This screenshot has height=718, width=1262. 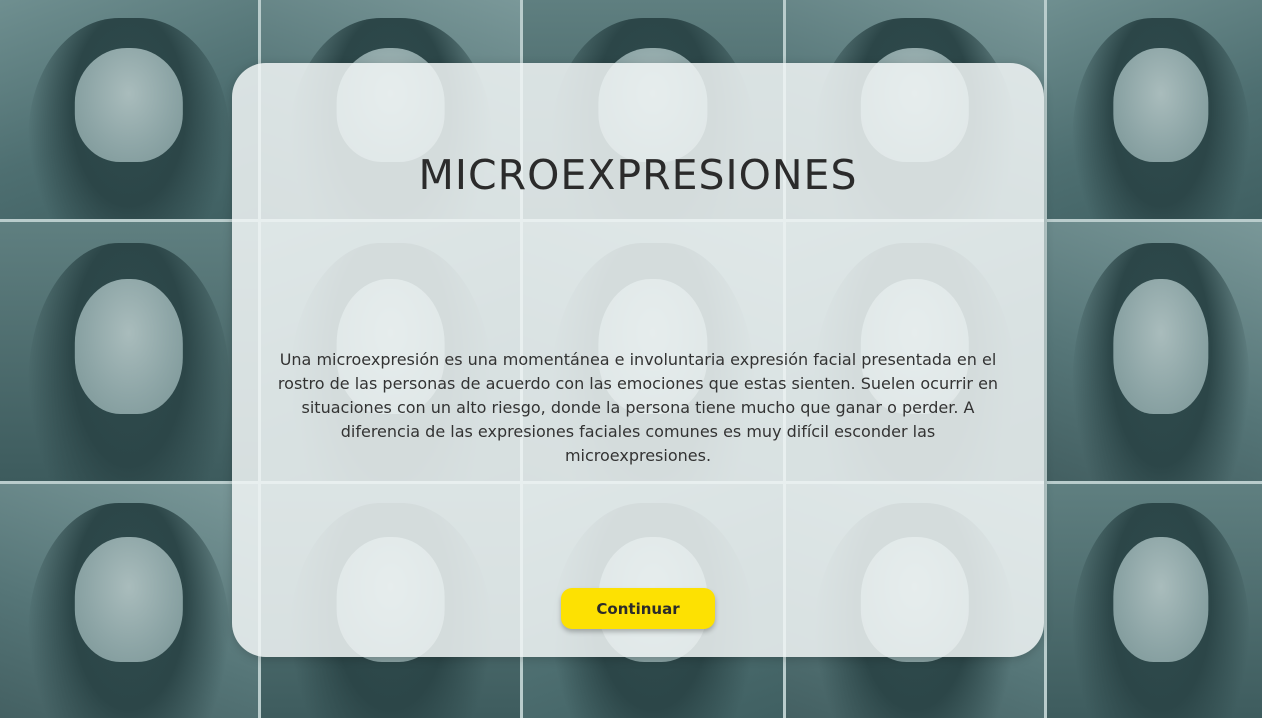 What do you see at coordinates (638, 175) in the screenshot?
I see `page-title: MICROEXPRESIONES` at bounding box center [638, 175].